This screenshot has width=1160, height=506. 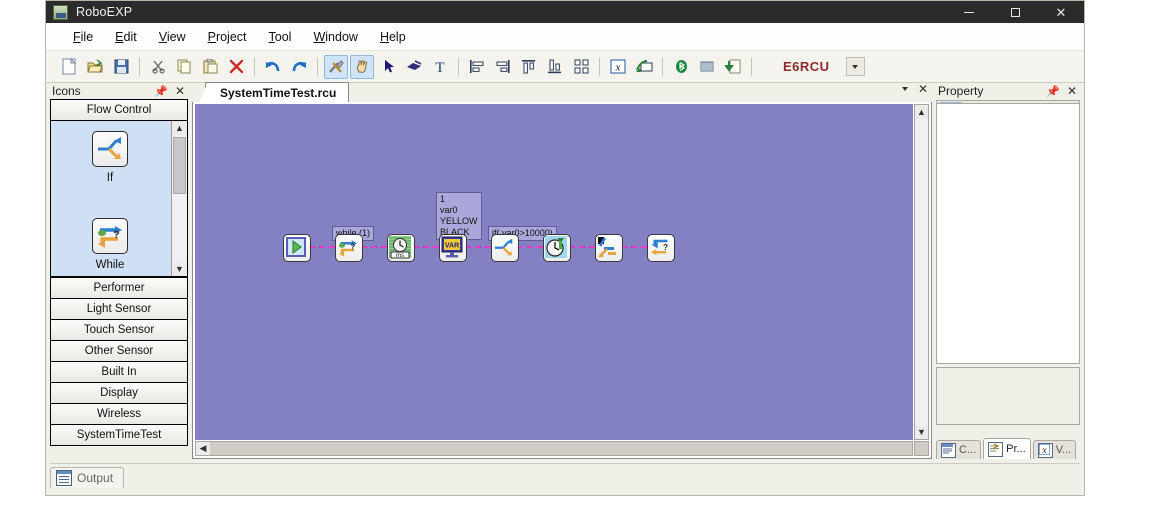 I want to click on device-name-label: E6RCU, so click(x=806, y=66).